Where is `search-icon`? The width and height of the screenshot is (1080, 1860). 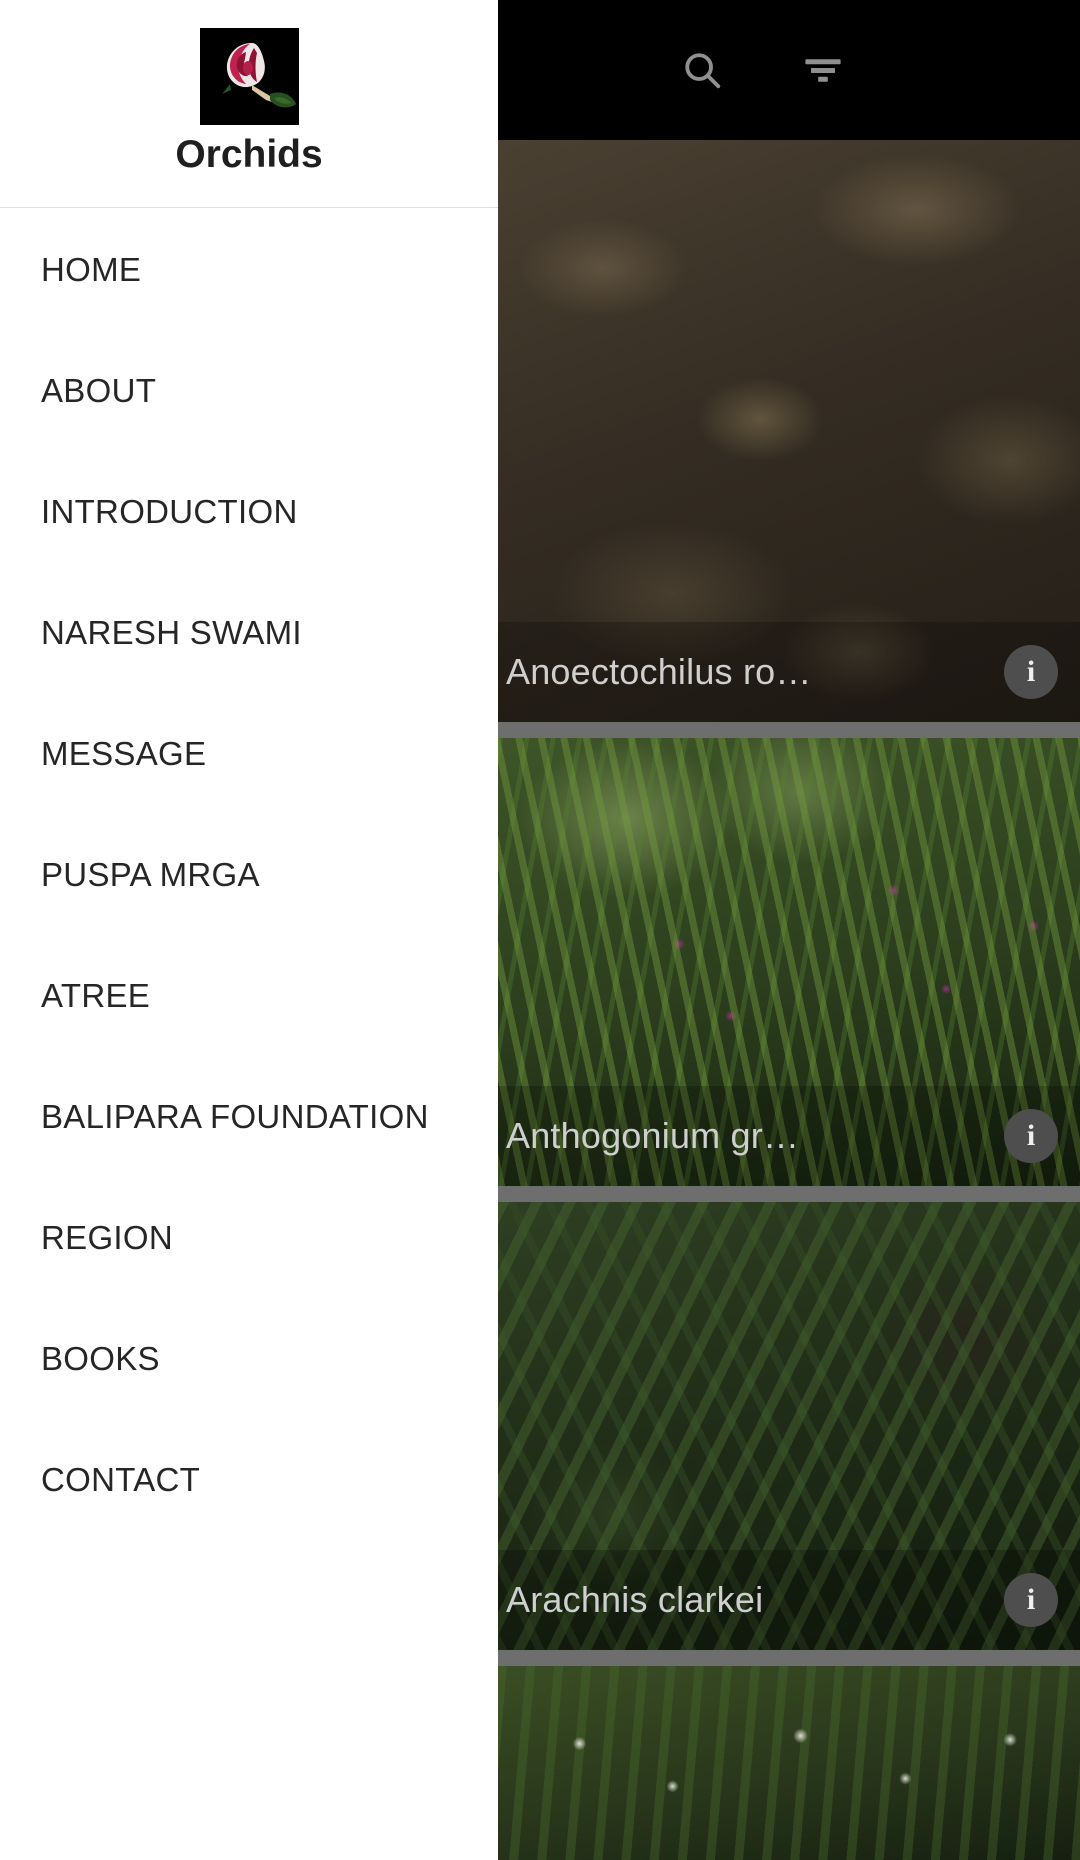 search-icon is located at coordinates (702, 70).